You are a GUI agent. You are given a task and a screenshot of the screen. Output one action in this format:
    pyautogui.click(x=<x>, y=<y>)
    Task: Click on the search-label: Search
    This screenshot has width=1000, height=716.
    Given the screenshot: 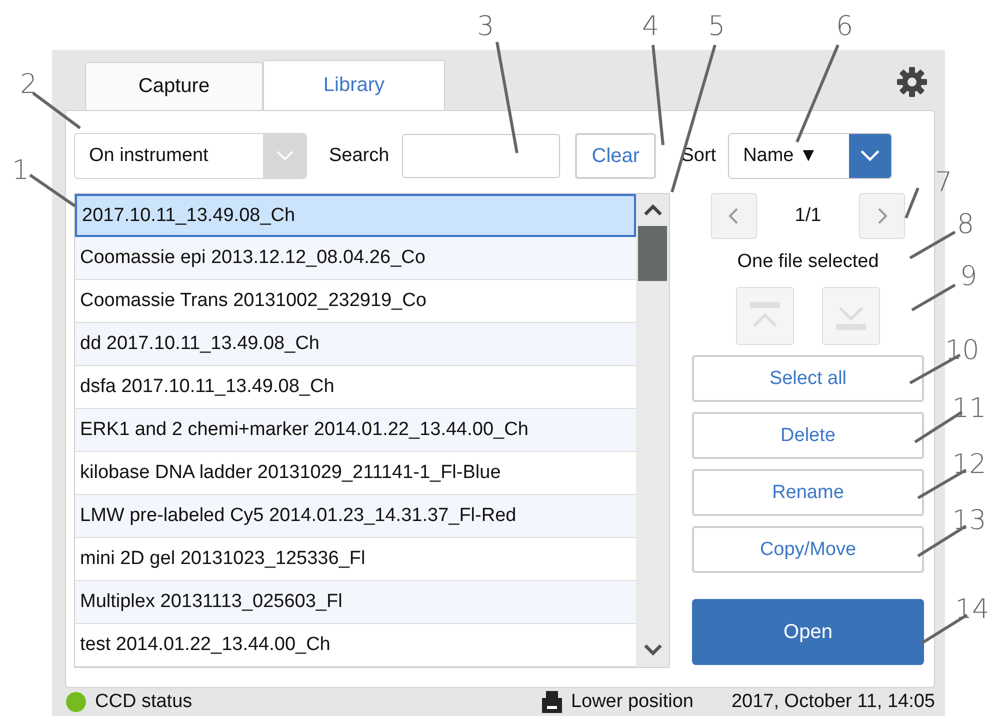 What is the action you would take?
    pyautogui.click(x=359, y=156)
    